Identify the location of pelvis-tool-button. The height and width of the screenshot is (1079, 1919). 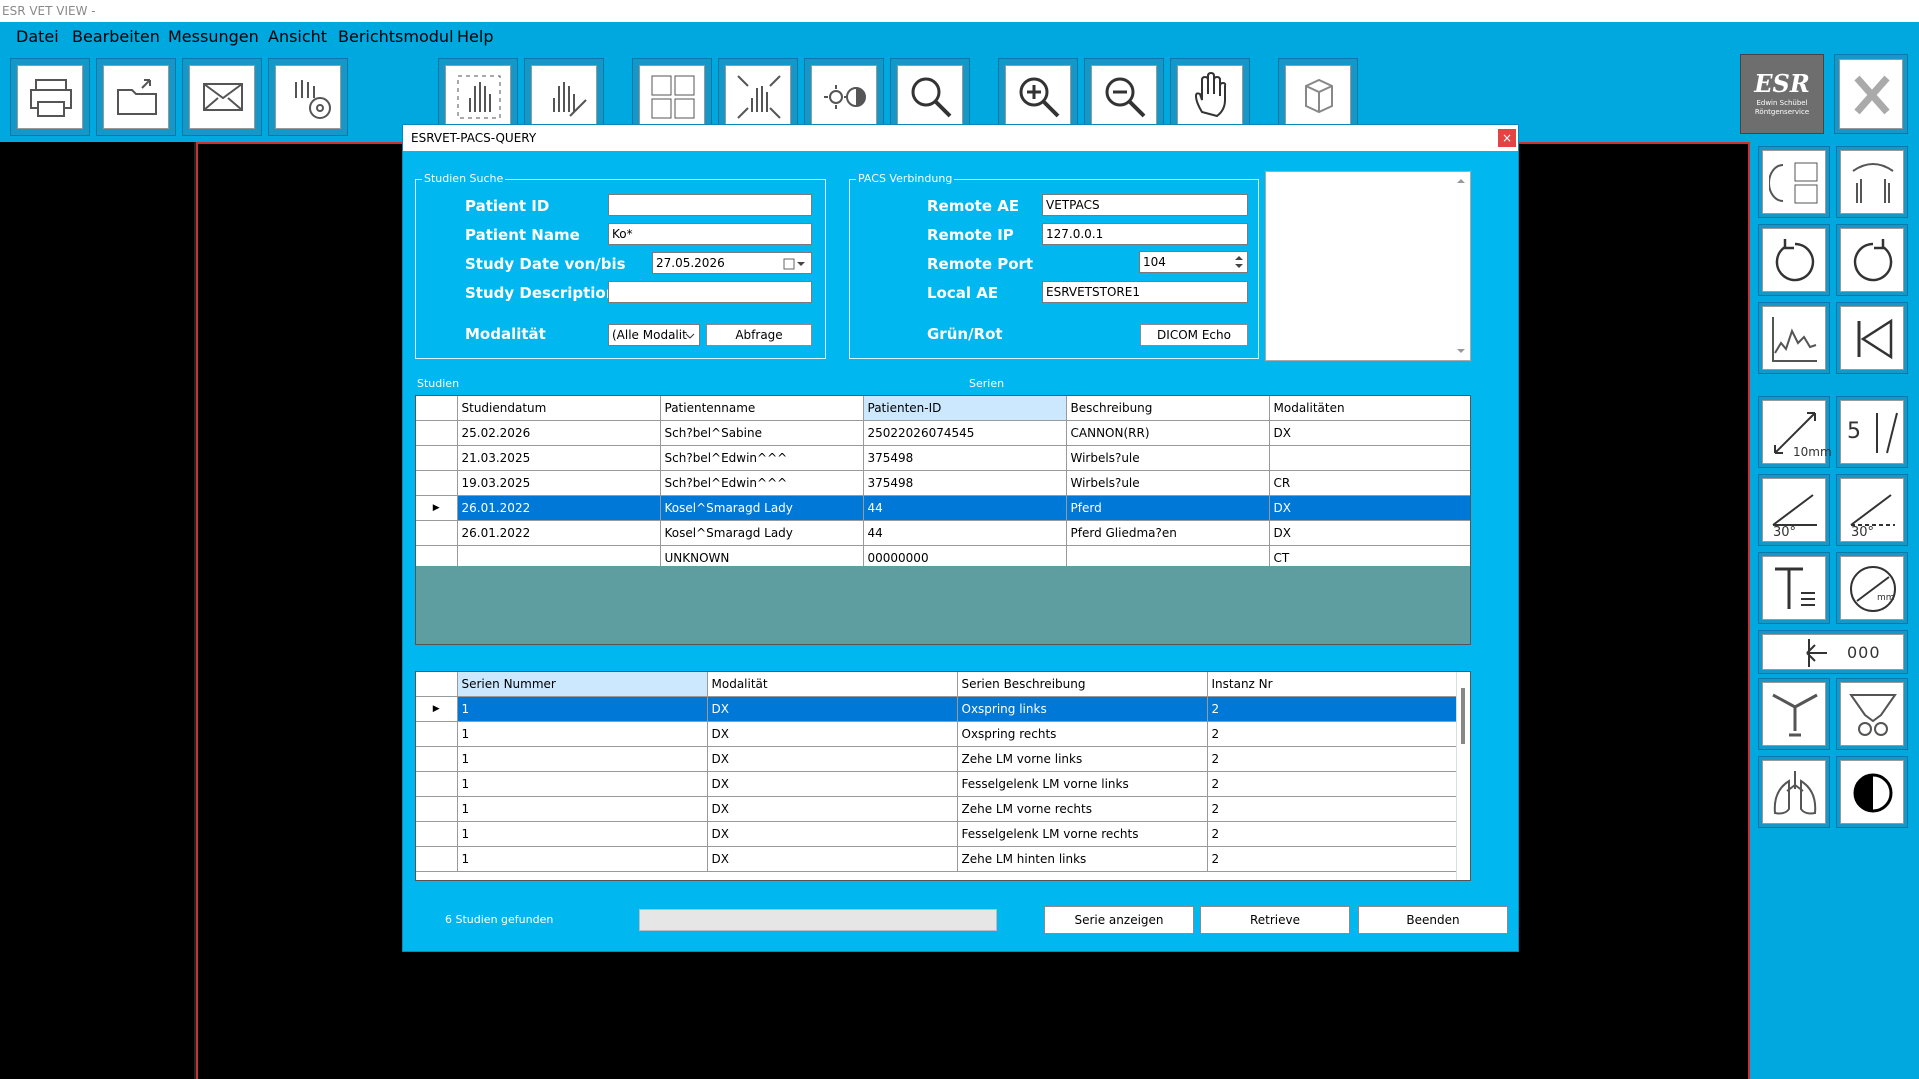
(1872, 714).